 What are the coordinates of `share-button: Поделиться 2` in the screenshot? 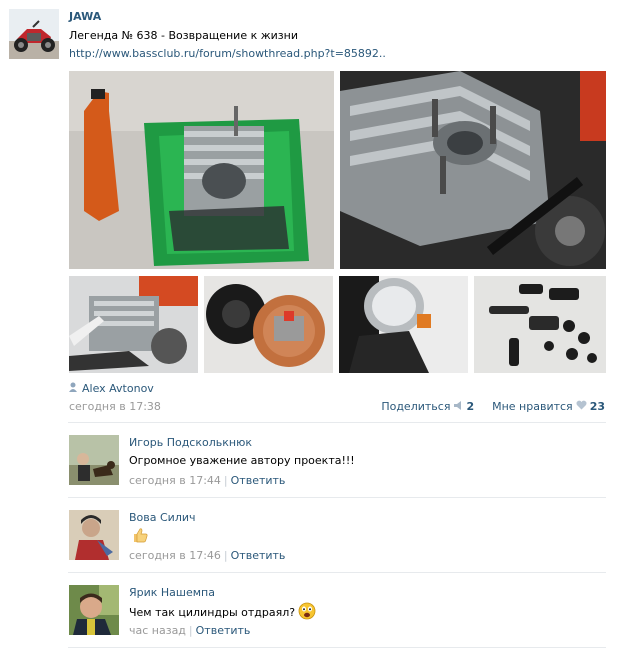 It's located at (427, 406).